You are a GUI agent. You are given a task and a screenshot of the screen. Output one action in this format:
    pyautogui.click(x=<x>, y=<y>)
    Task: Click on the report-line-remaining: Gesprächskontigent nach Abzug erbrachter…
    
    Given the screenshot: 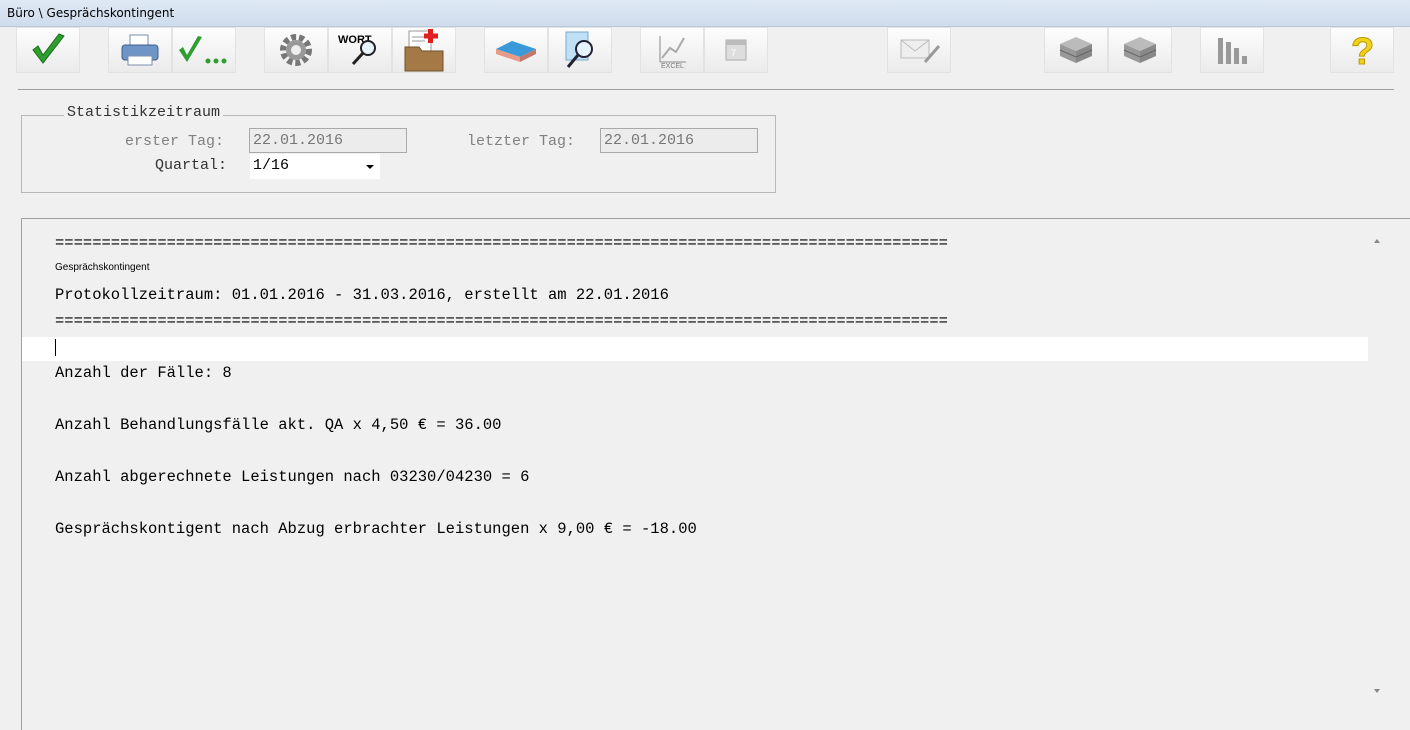 What is the action you would take?
    pyautogui.click(x=376, y=529)
    